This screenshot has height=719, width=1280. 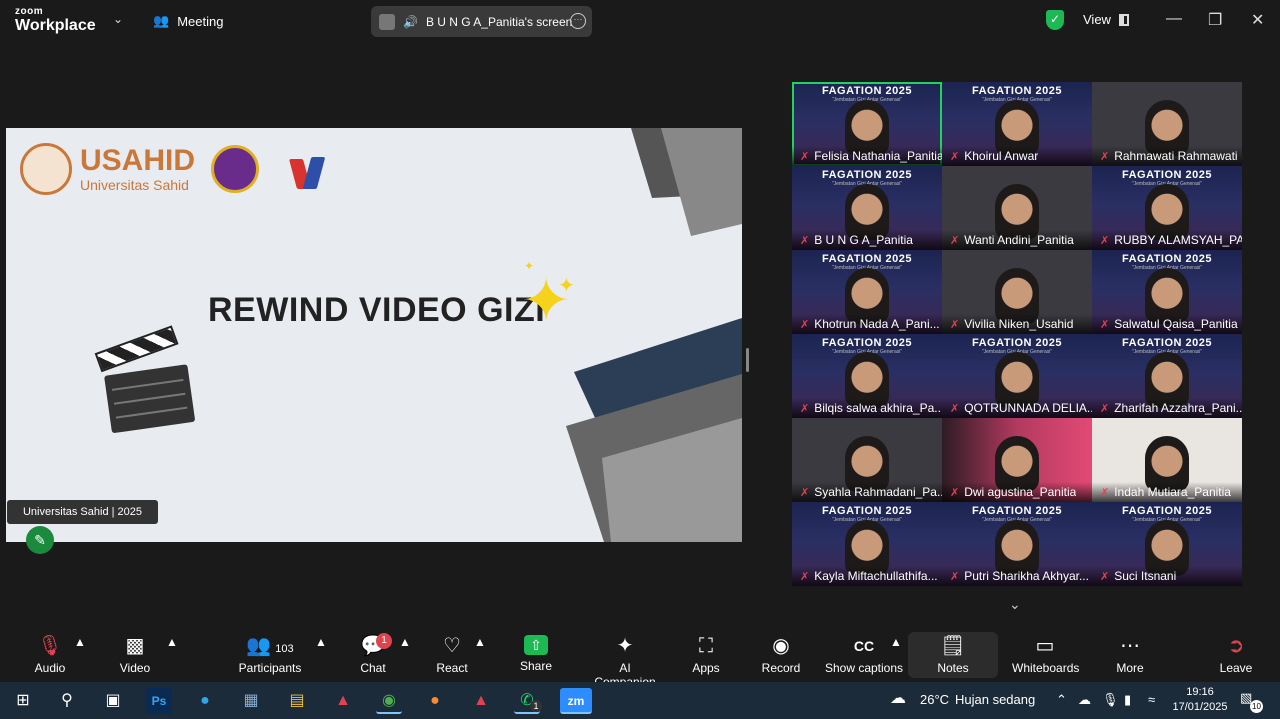 What do you see at coordinates (1200, 700) in the screenshot?
I see `system-clock: 19:16 17/01/2025` at bounding box center [1200, 700].